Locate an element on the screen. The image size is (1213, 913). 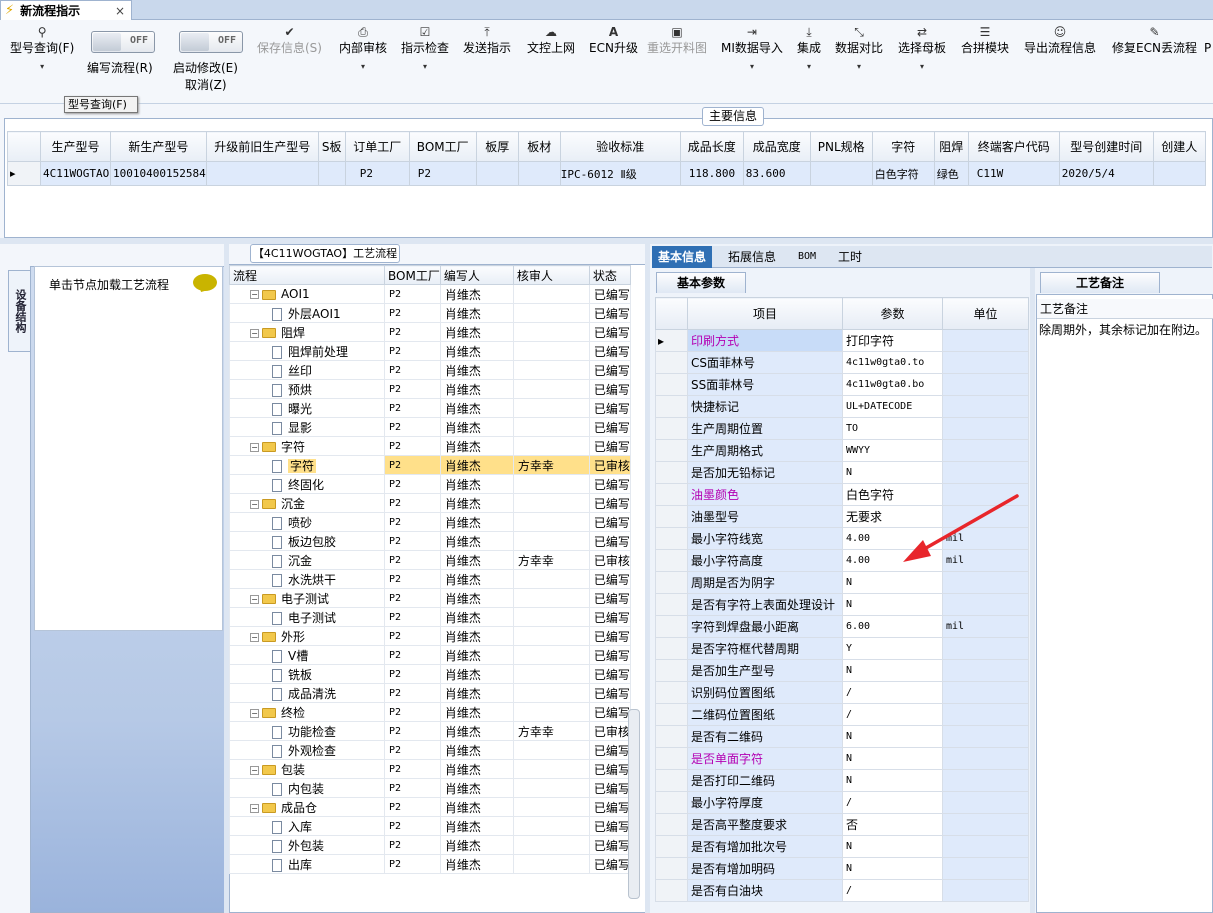
reselect-cutting-image-button: ▣ 重选开料图 is located at coordinates (677, 40).